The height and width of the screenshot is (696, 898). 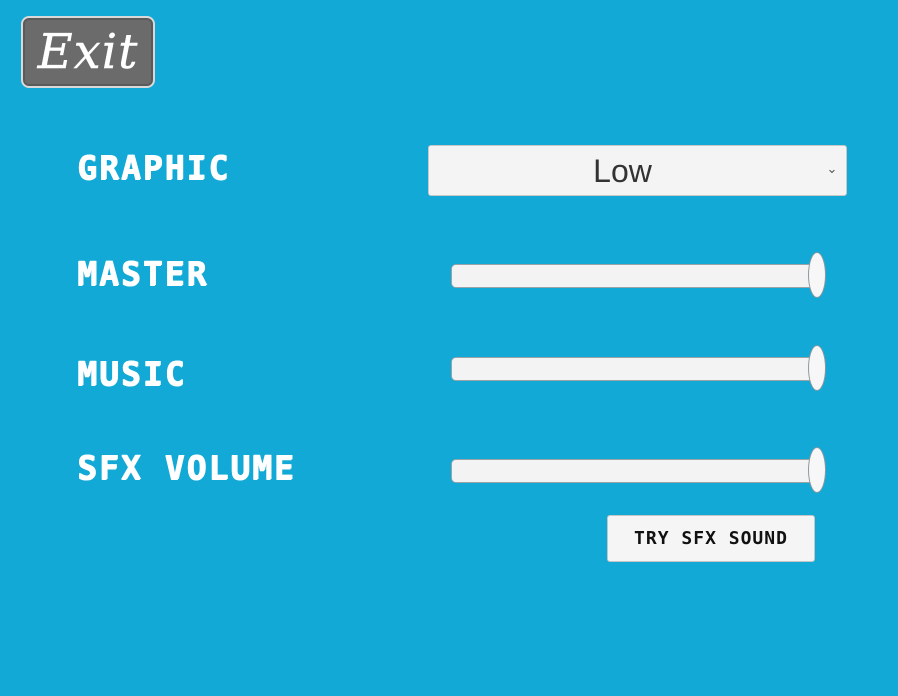 I want to click on exit-button-label: Exit, so click(x=88, y=52).